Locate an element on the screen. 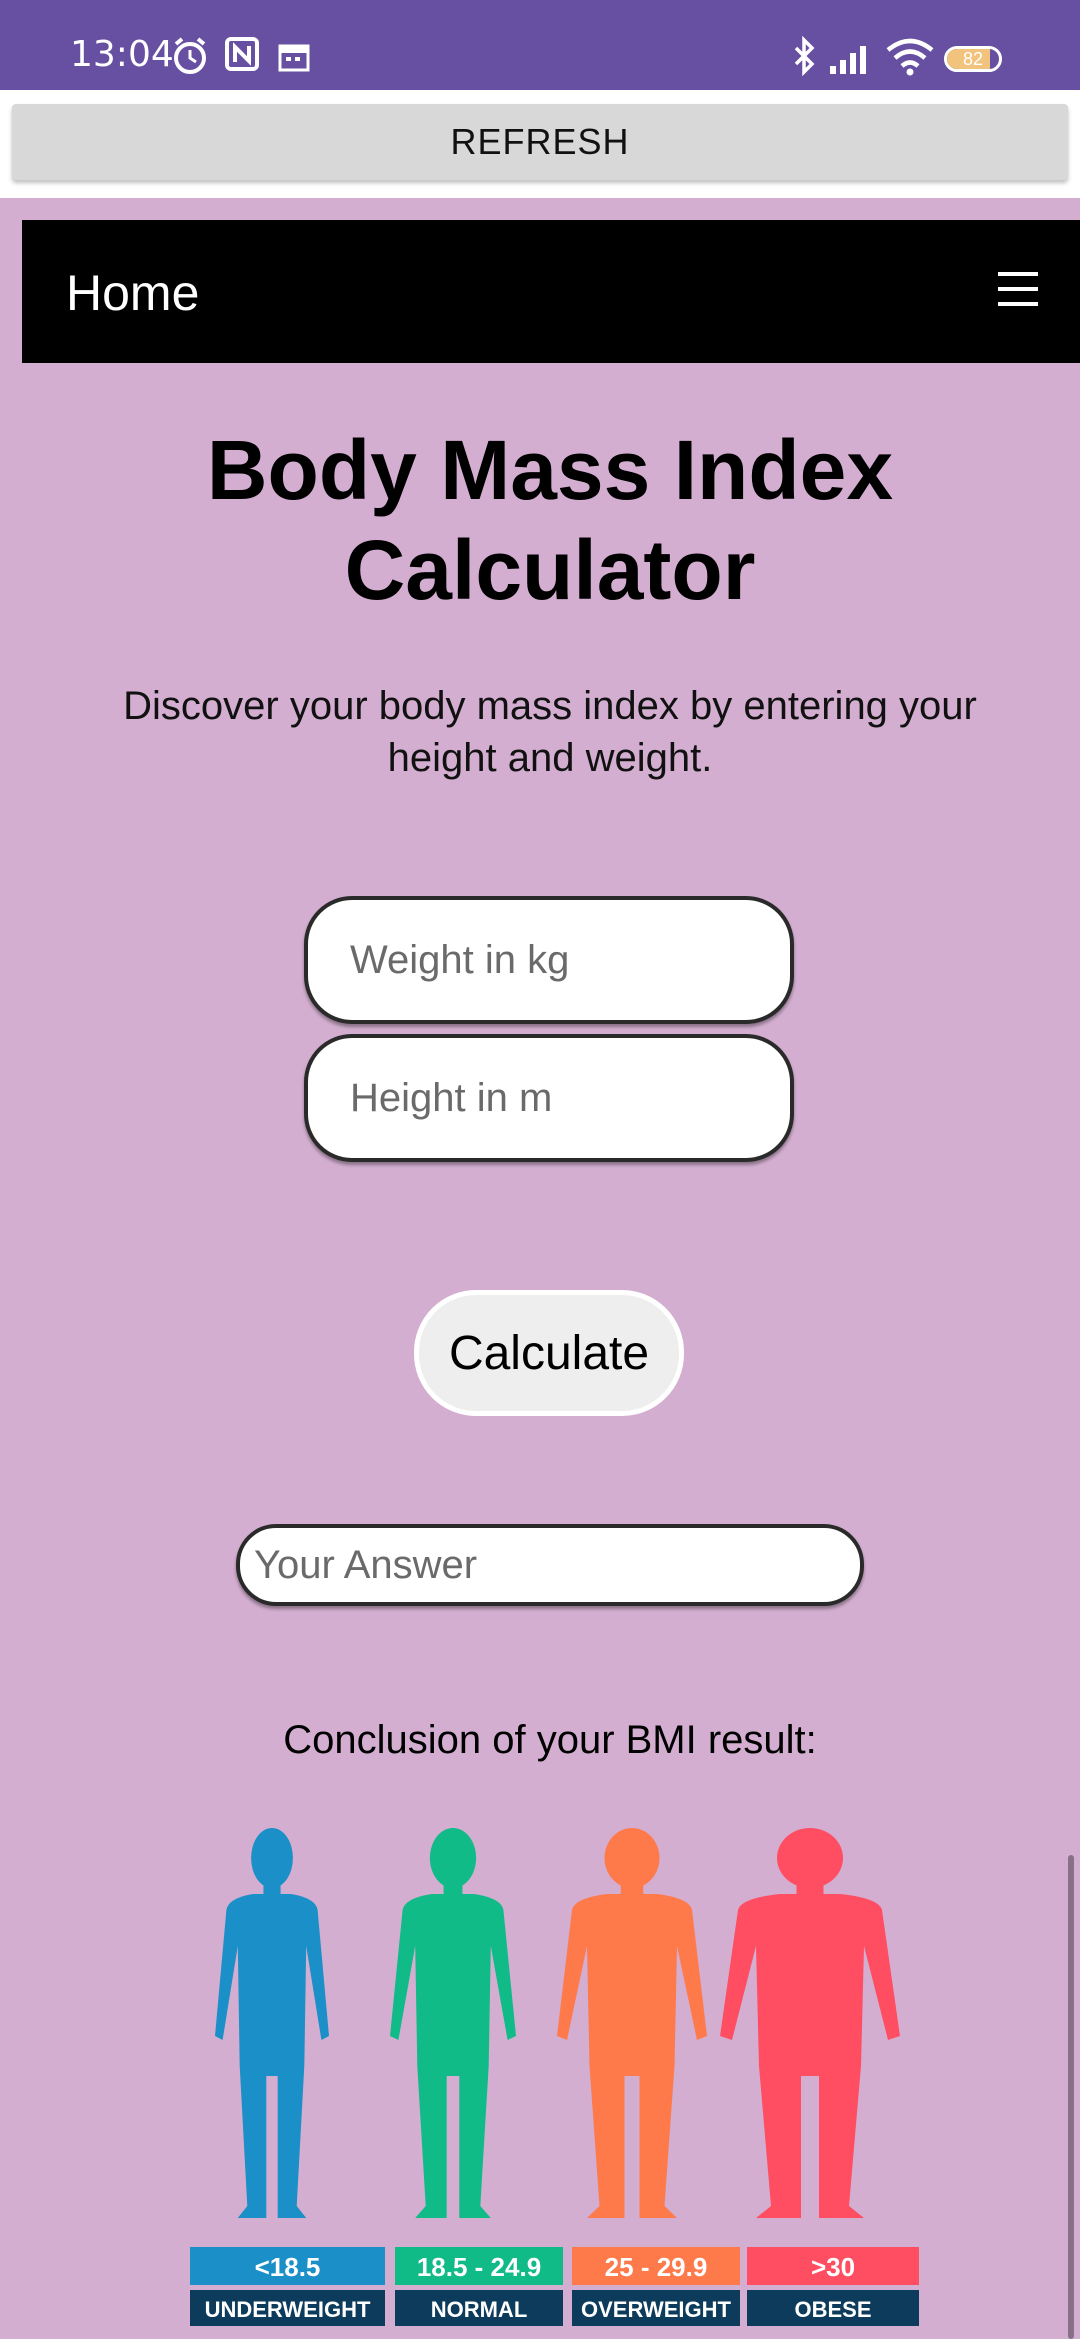 The height and width of the screenshot is (2339, 1080). nfc-icon is located at coordinates (242, 54).